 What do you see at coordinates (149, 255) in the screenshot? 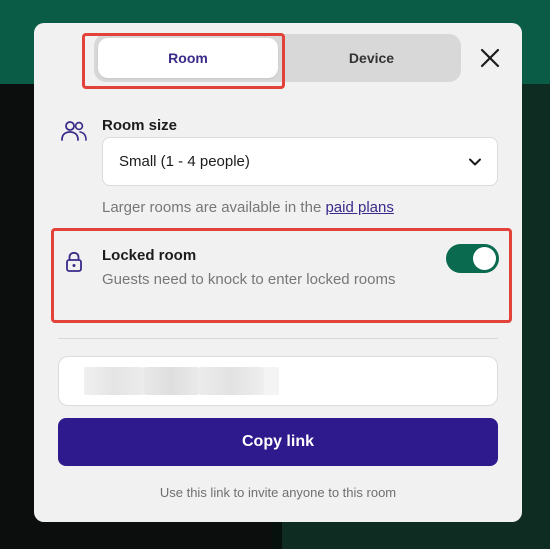
I see `locked-room-title: Locked room` at bounding box center [149, 255].